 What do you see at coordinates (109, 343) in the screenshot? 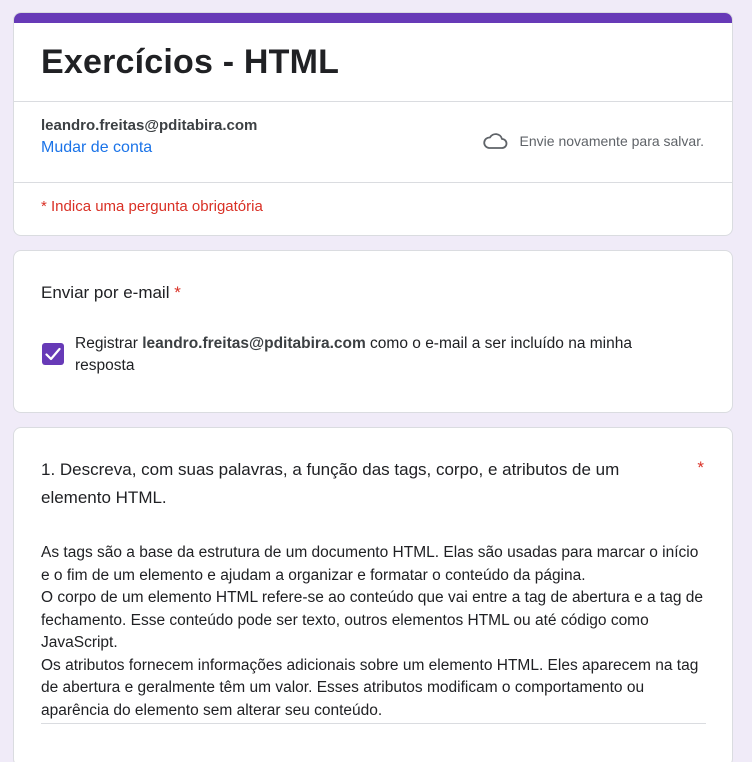
I see `label-prefix: Registrar` at bounding box center [109, 343].